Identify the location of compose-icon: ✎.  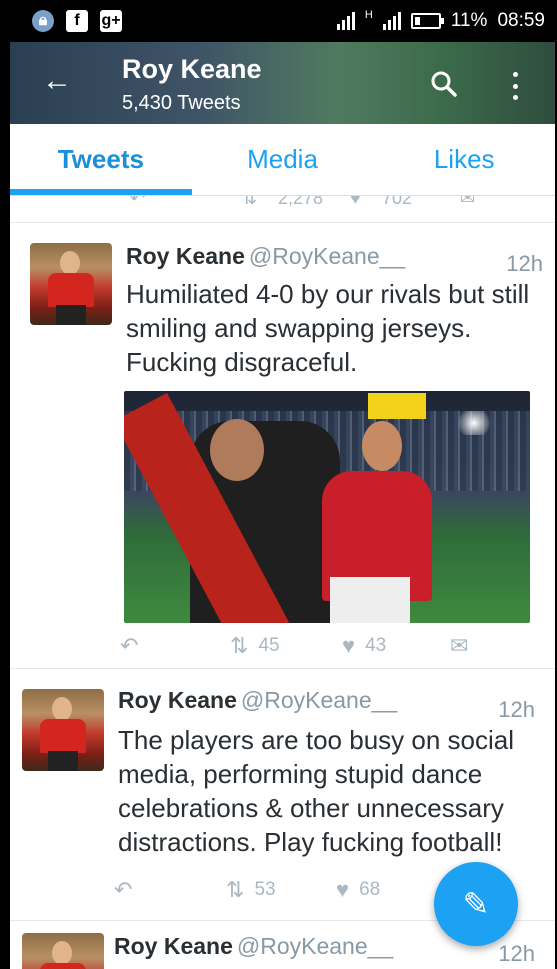
(476, 904).